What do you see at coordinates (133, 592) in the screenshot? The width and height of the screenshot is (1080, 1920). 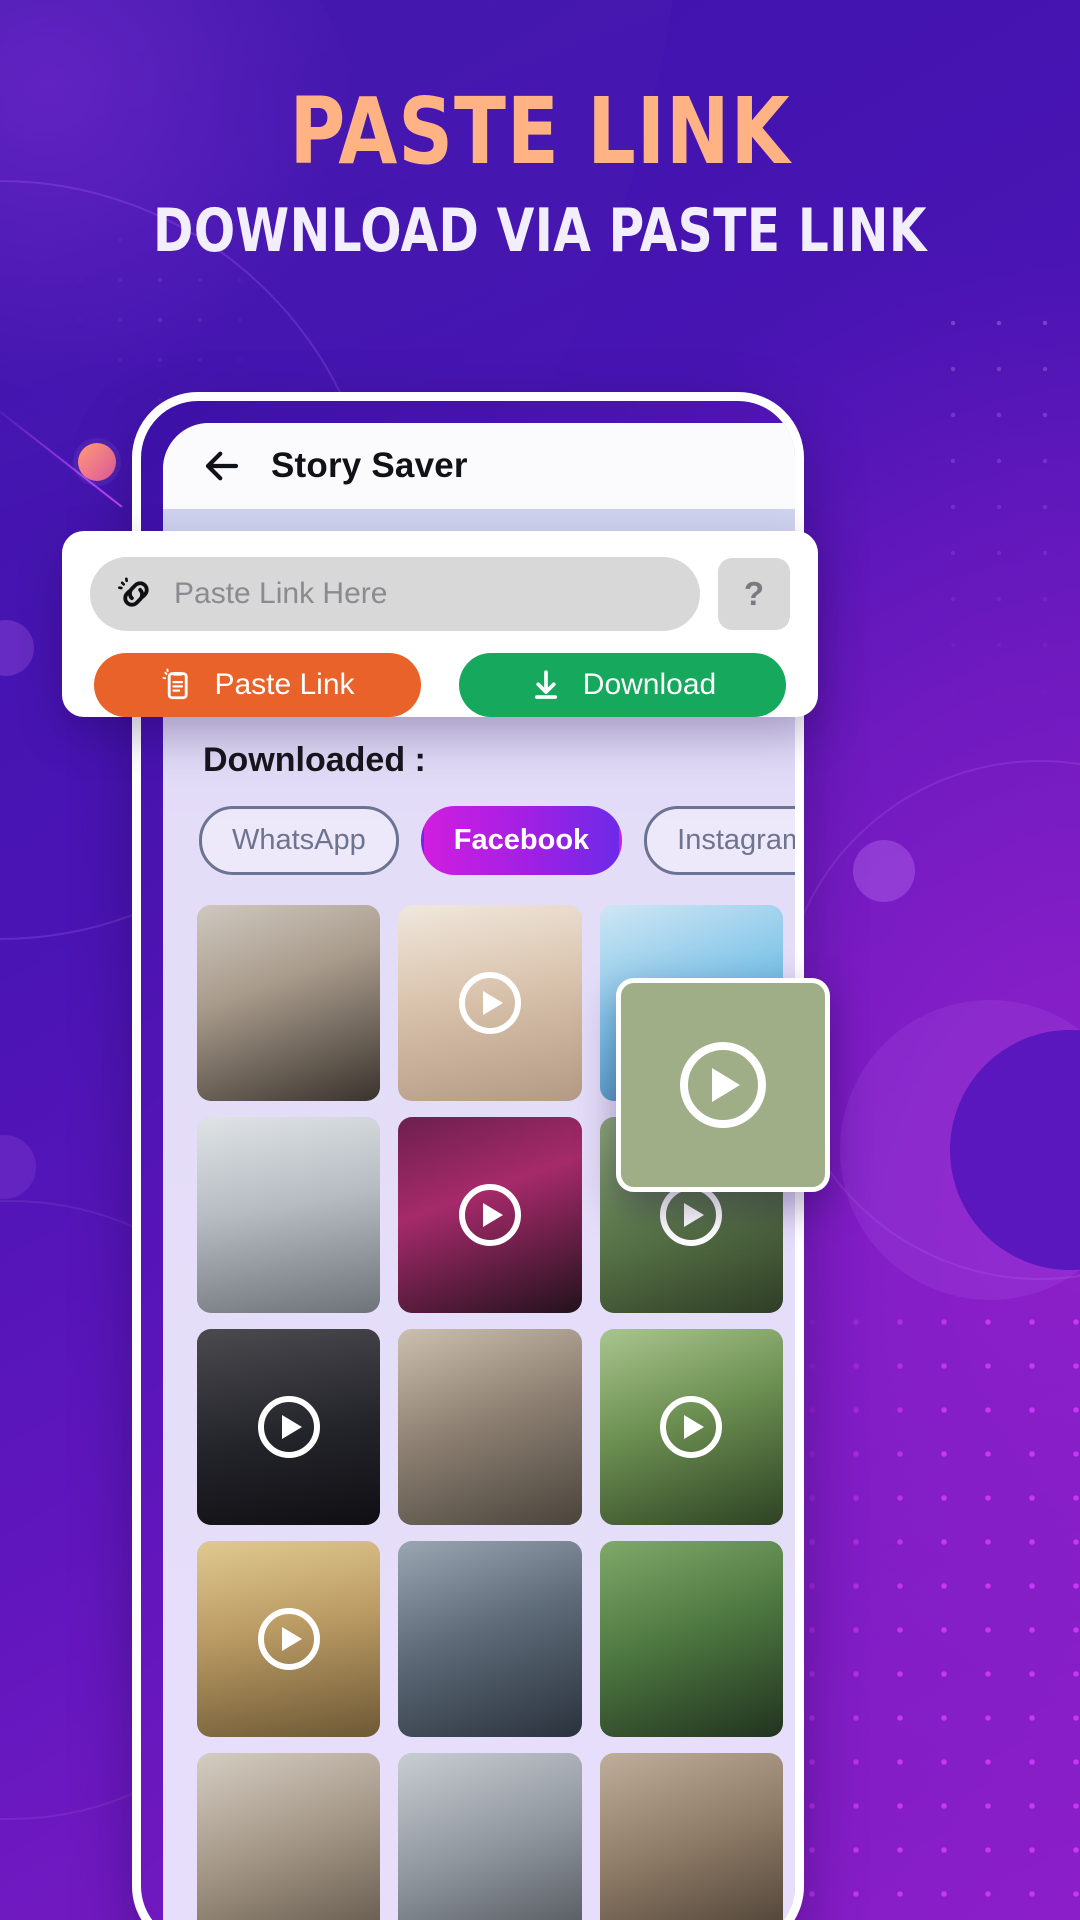 I see `chain-link-icon` at bounding box center [133, 592].